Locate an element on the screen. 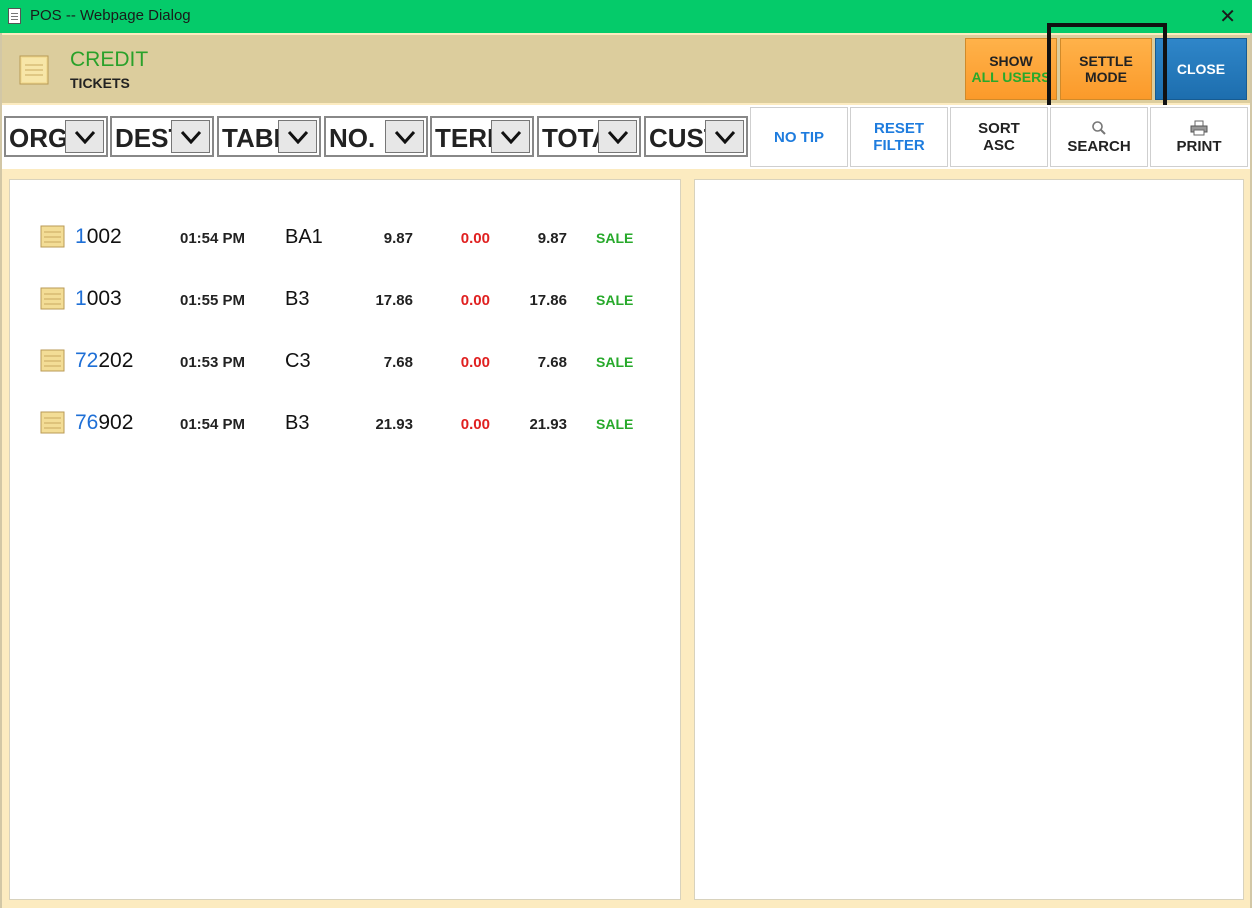 The image size is (1252, 908). filter-total-dropdown: TOTAL is located at coordinates (589, 136).